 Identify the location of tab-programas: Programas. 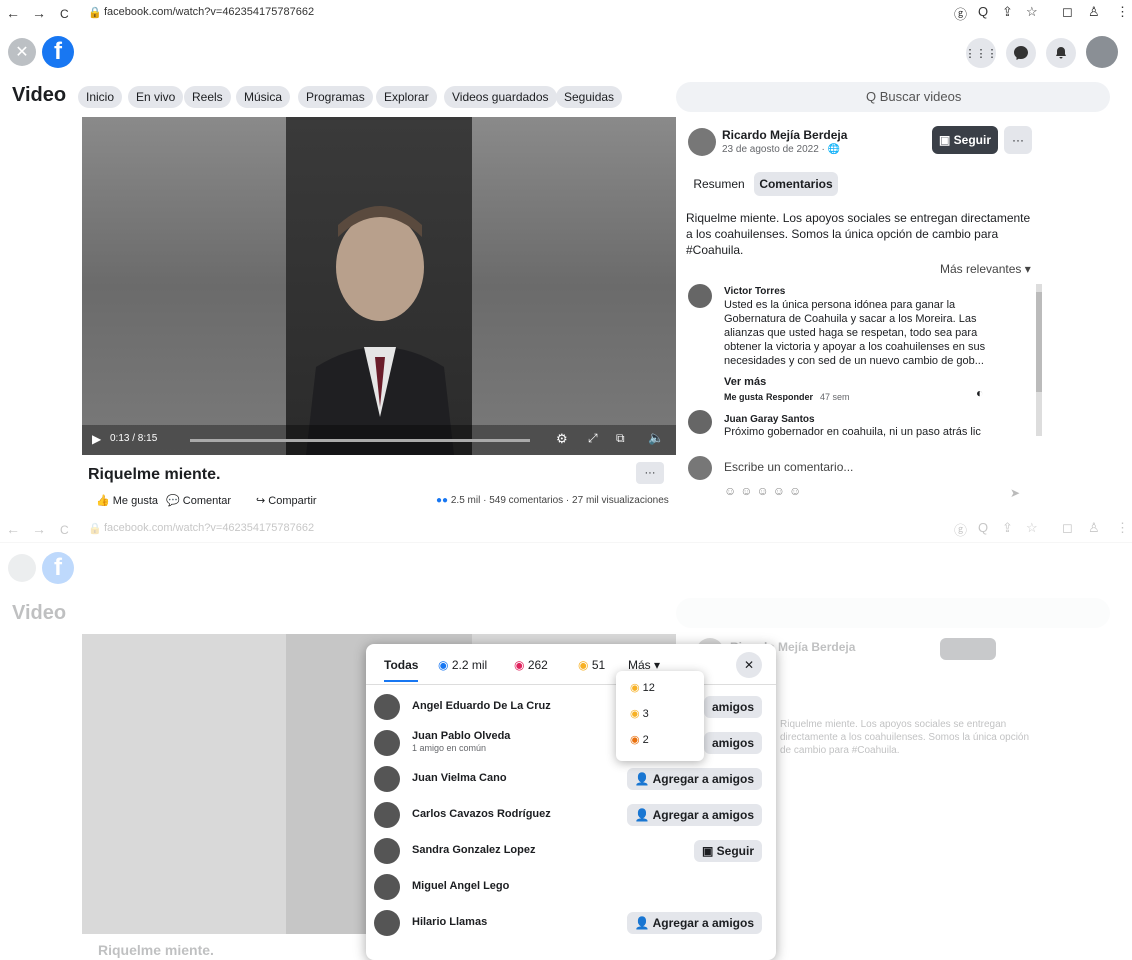
(335, 97).